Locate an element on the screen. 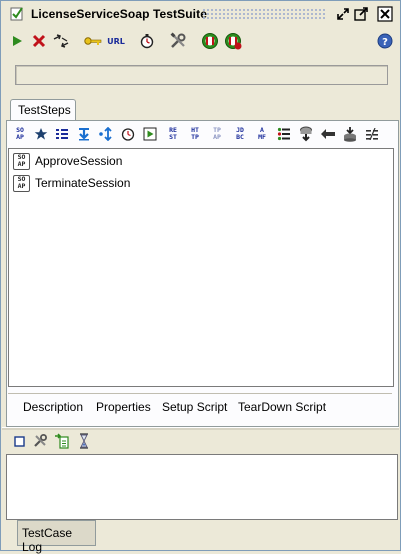 This screenshot has width=401, height=554. tab-teststeps: TestSteps is located at coordinates (43, 110).